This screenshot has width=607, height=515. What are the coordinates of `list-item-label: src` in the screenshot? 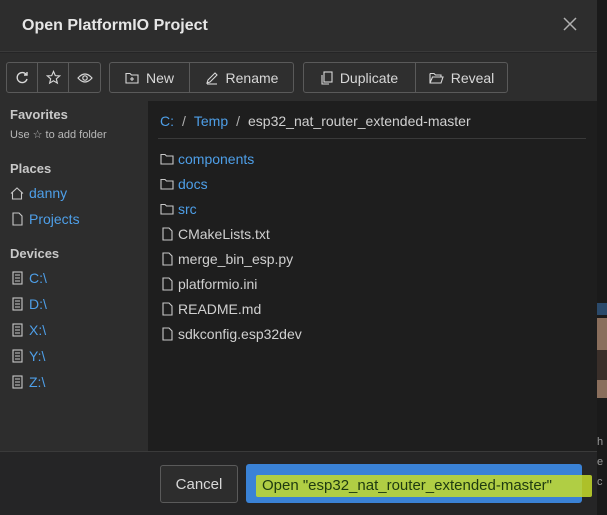 It's located at (187, 209).